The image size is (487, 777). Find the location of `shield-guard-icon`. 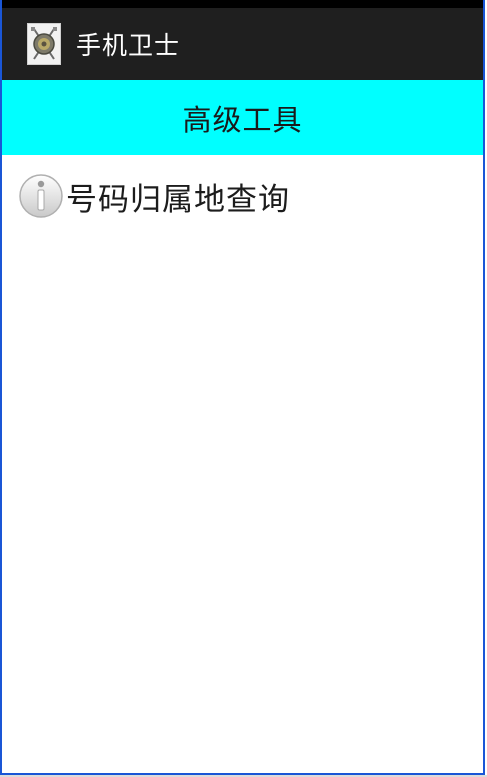

shield-guard-icon is located at coordinates (44, 44).